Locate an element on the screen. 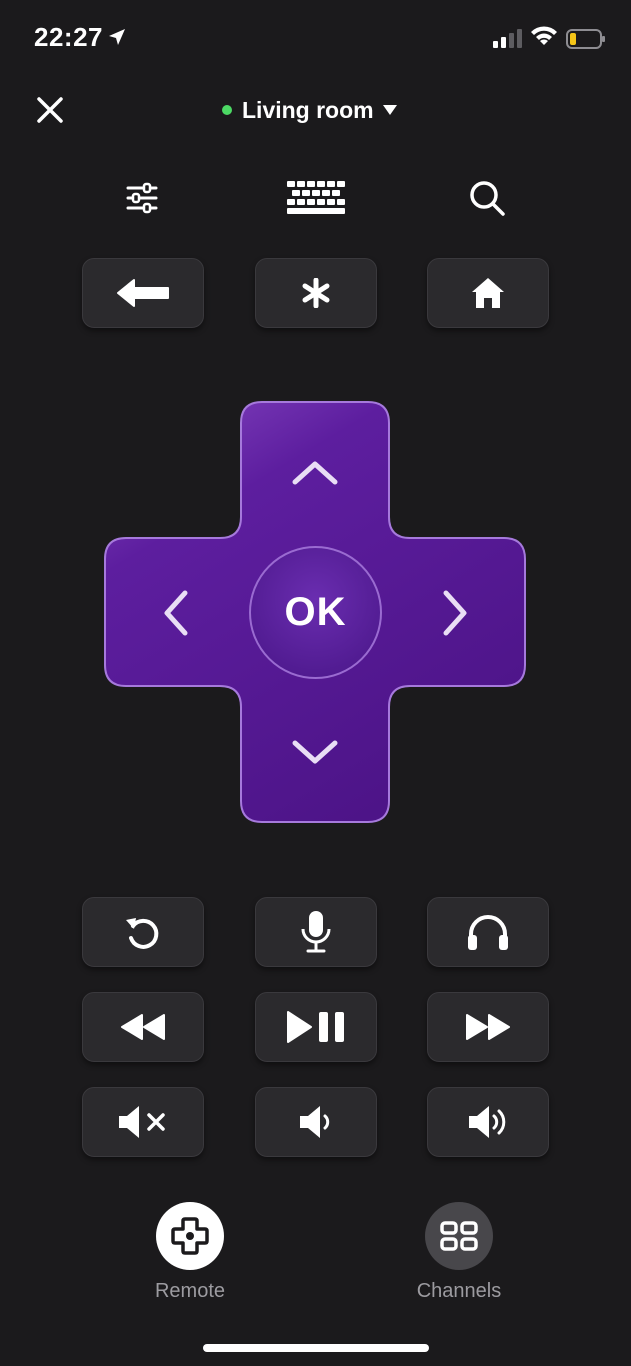  fast-forward-button is located at coordinates (488, 1027).